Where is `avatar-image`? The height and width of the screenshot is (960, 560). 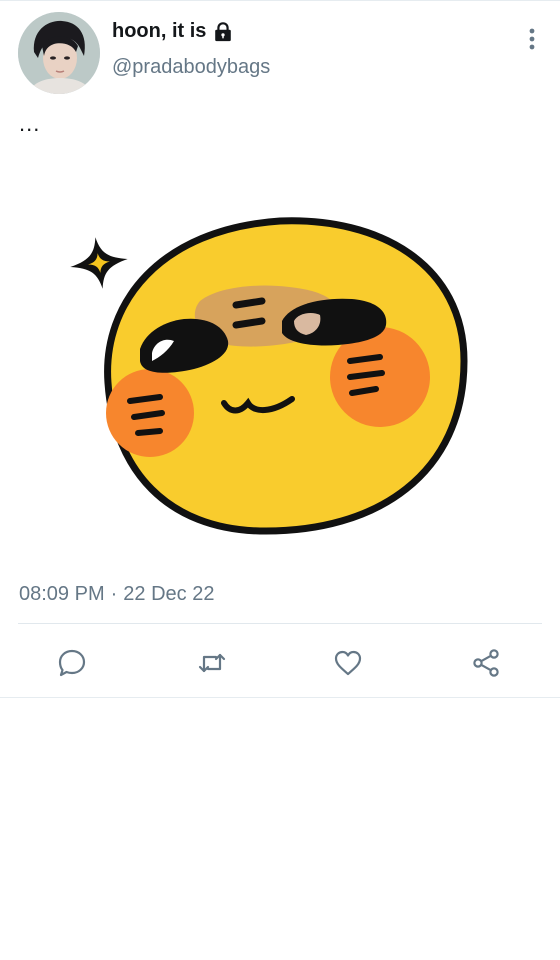 avatar-image is located at coordinates (59, 53).